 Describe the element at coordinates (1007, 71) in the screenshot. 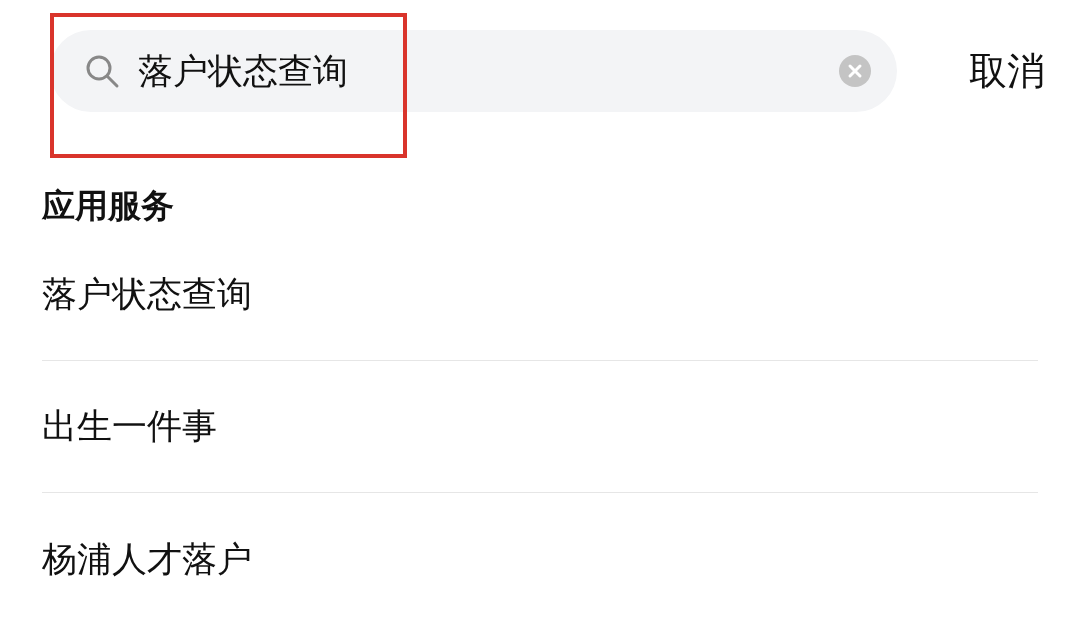

I see `cancel-button: 取消` at that location.